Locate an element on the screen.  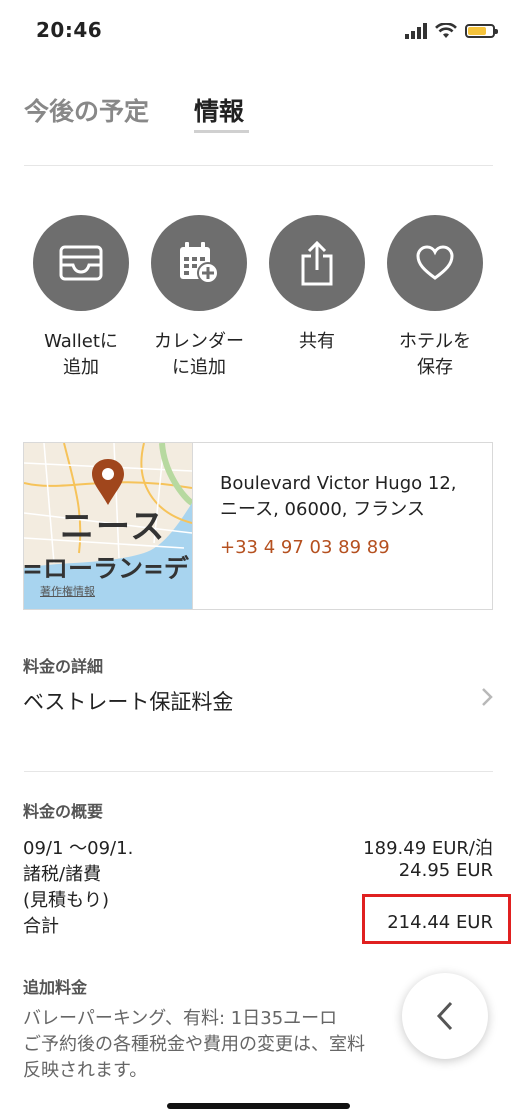
cellular-signal-icon is located at coordinates (416, 31).